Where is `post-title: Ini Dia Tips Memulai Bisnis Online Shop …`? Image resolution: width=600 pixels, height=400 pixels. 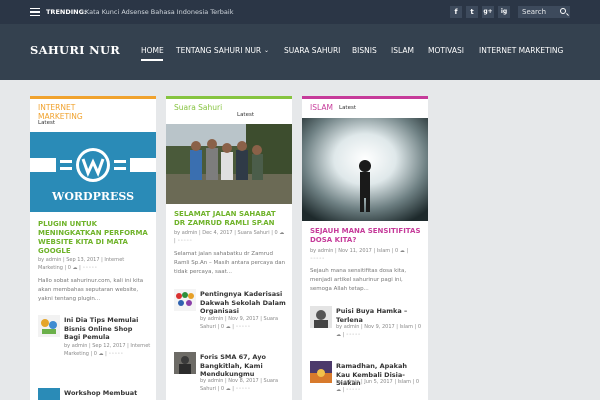 post-title: Ini Dia Tips Memulai Bisnis Online Shop … is located at coordinates (107, 329).